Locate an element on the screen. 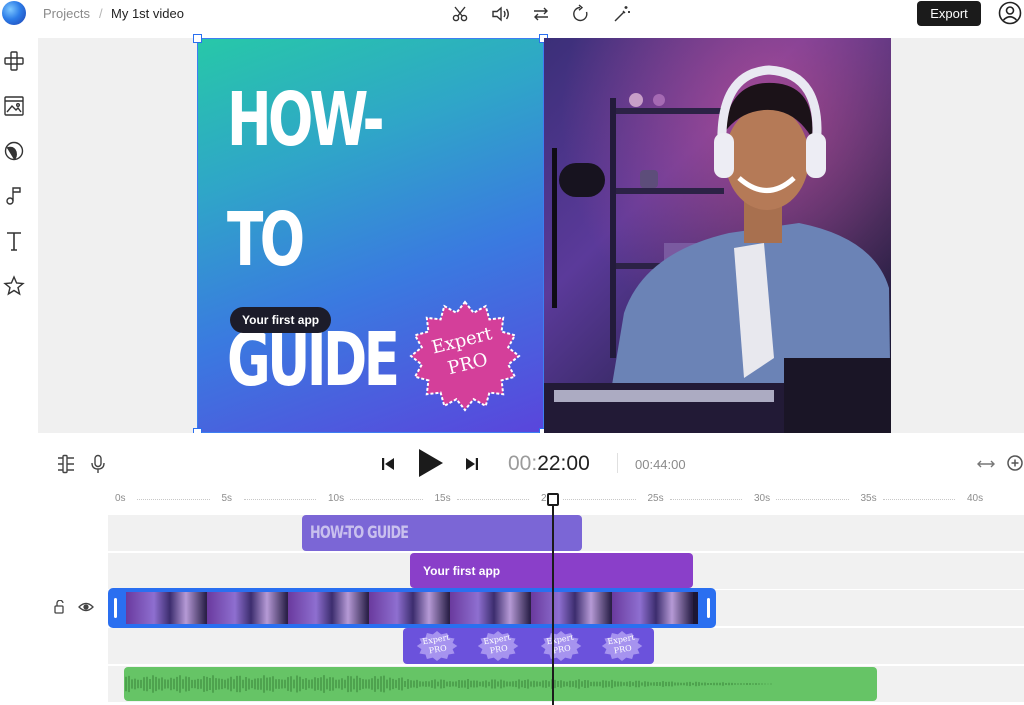 The width and height of the screenshot is (1024, 705). rotate-icon is located at coordinates (581, 14).